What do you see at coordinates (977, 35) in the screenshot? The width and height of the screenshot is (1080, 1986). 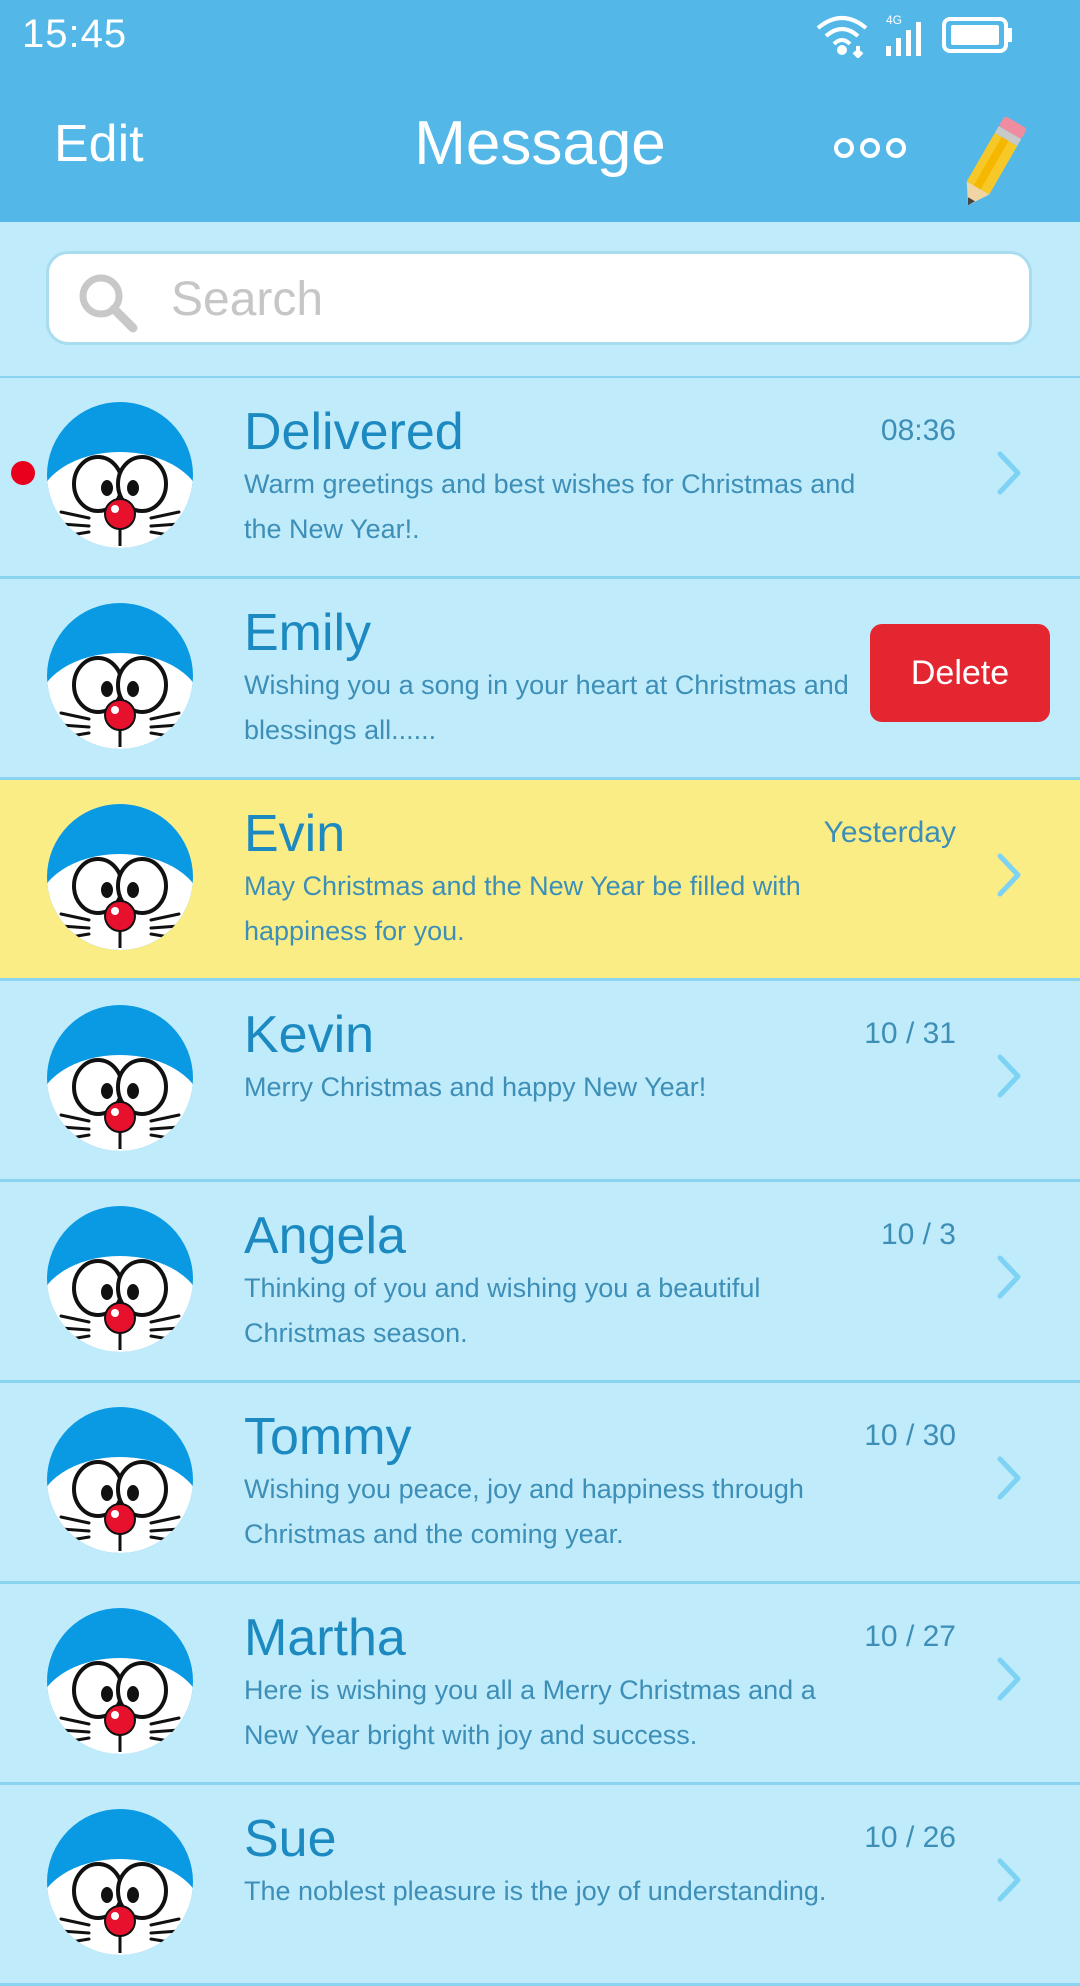 I see `battery-icon` at bounding box center [977, 35].